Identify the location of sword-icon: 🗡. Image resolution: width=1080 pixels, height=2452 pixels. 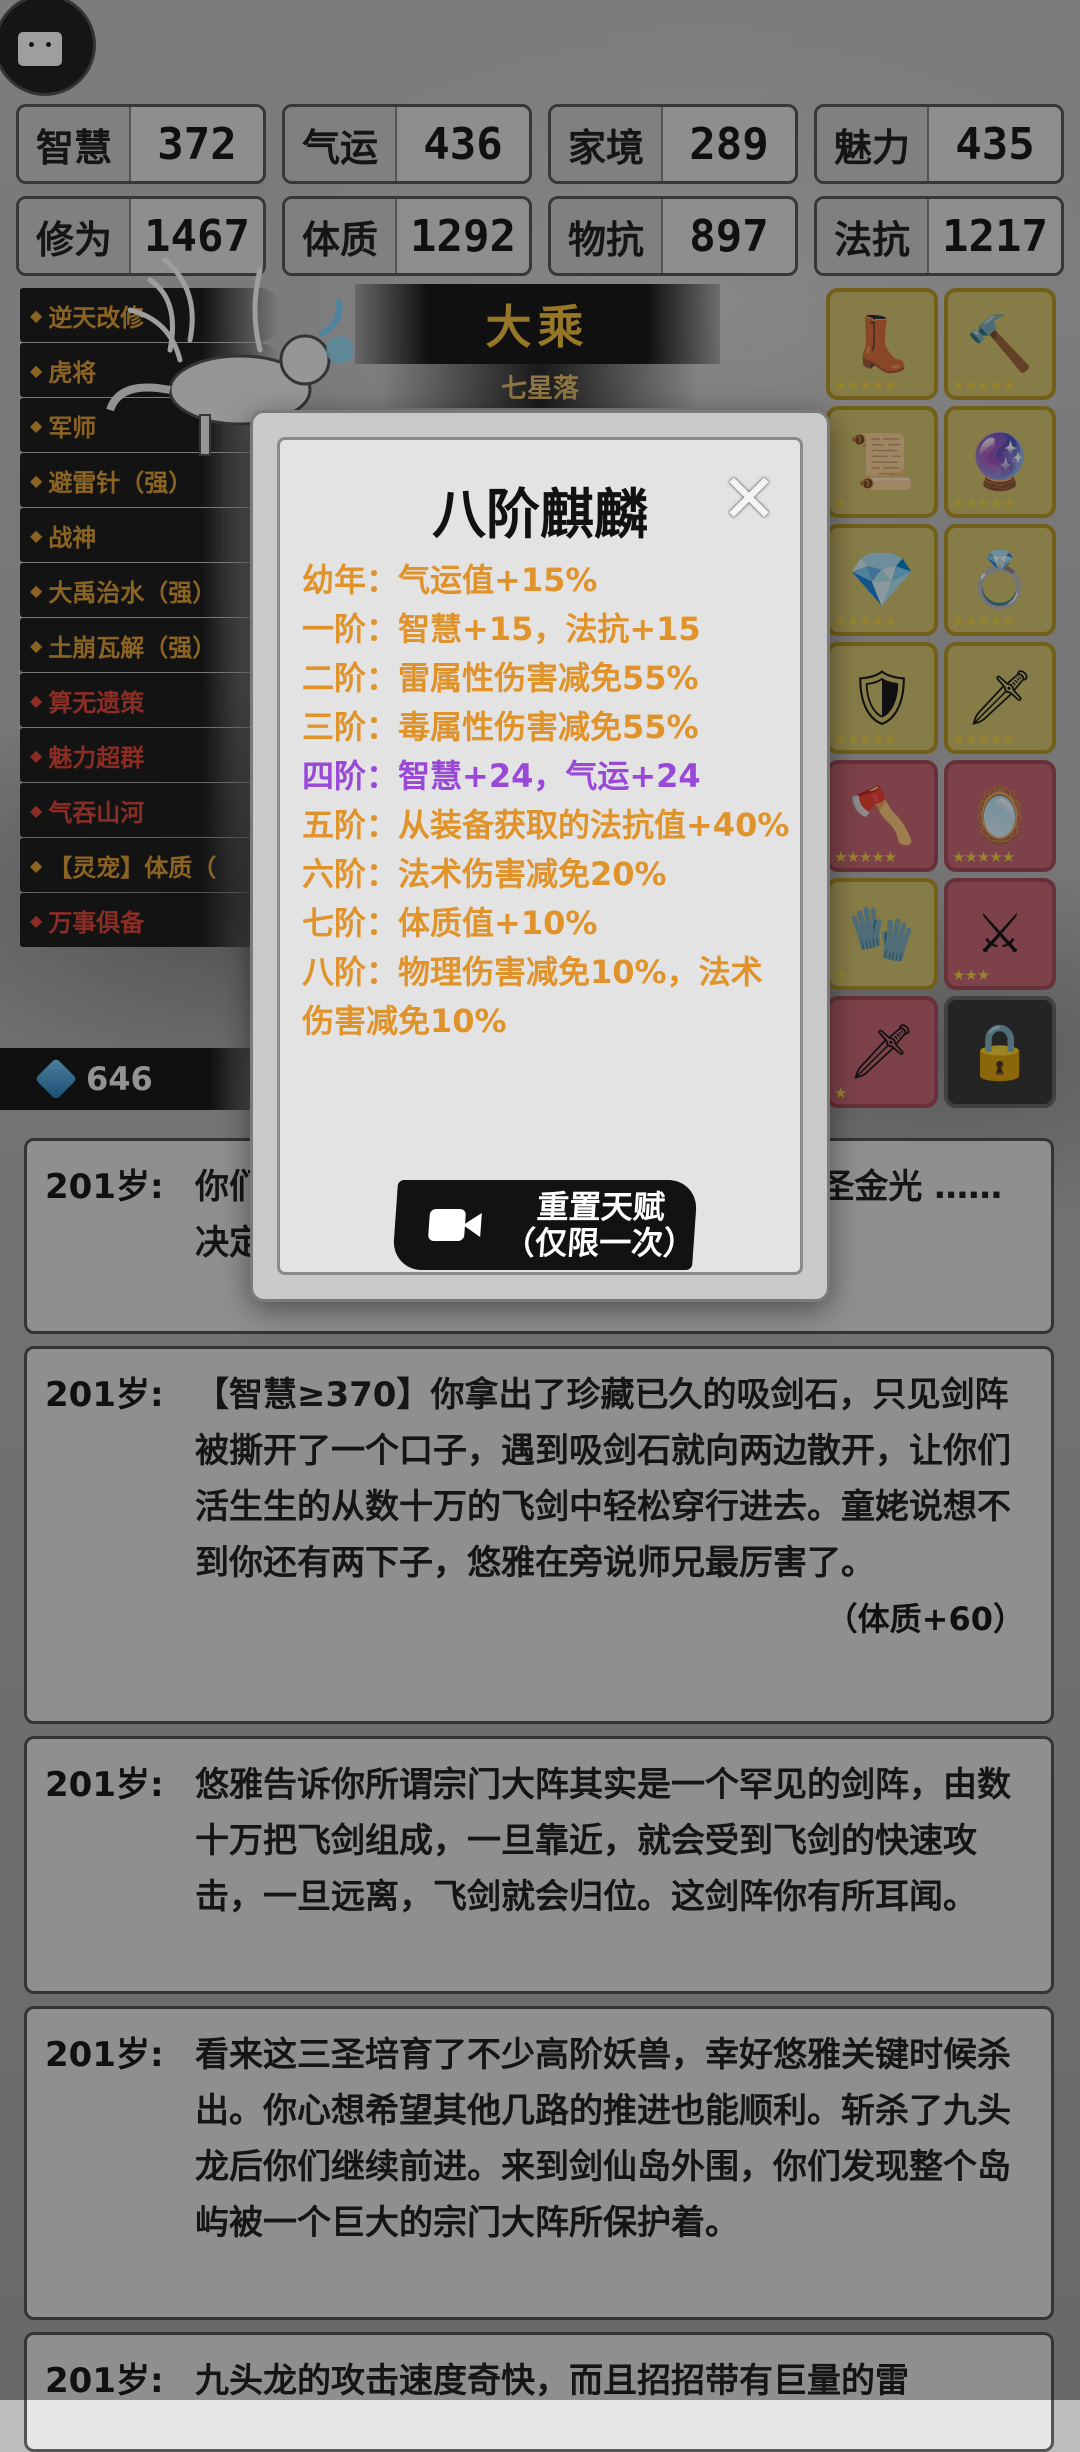
(882, 1051).